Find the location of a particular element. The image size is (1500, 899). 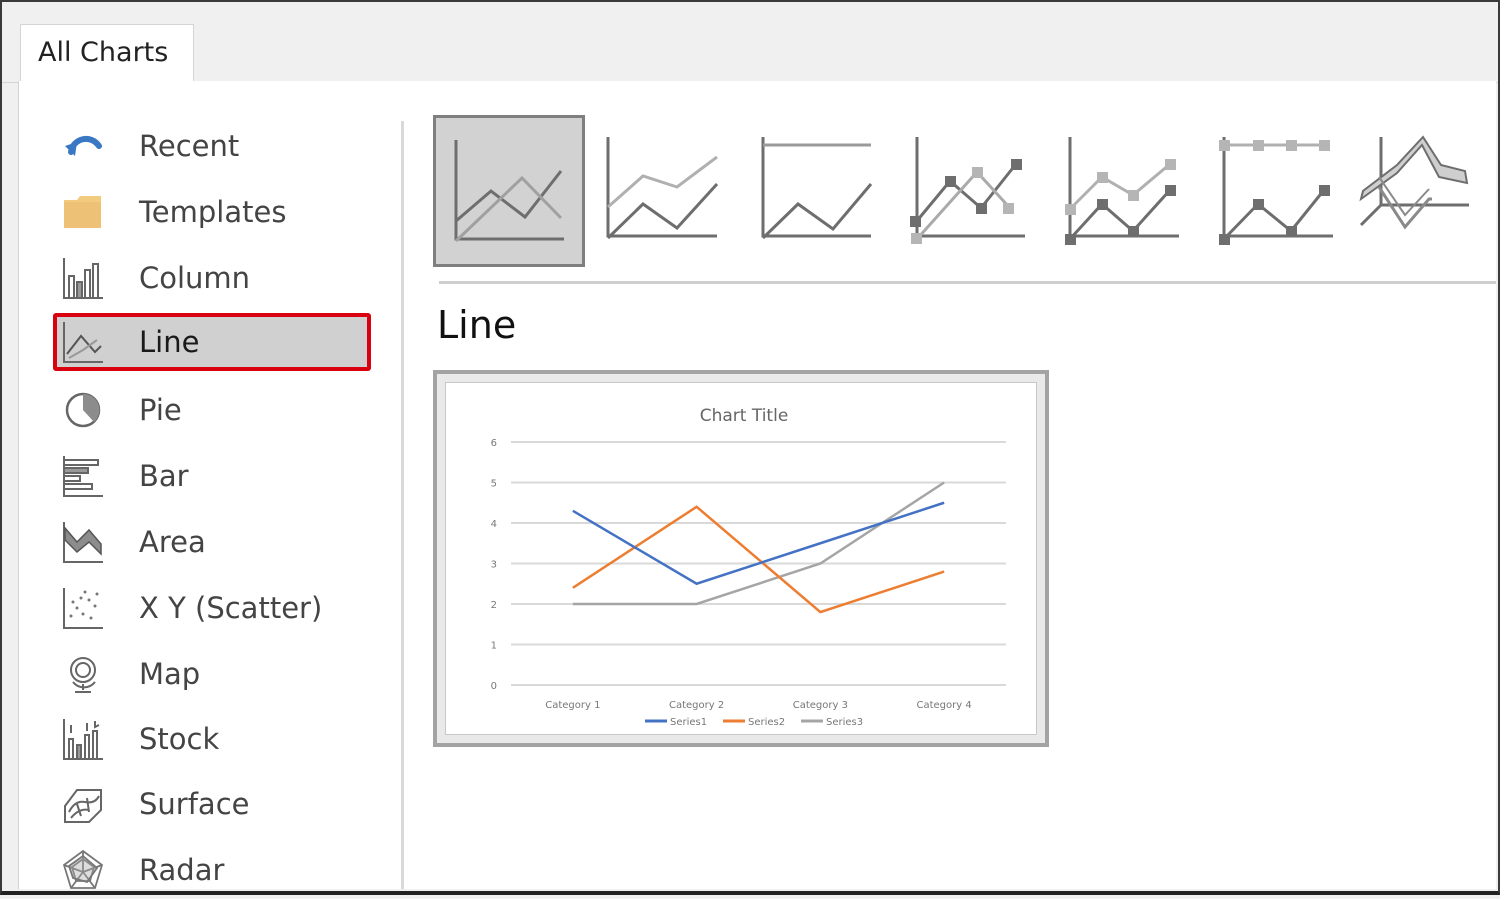

scatter-chart-icon is located at coordinates (83, 608).